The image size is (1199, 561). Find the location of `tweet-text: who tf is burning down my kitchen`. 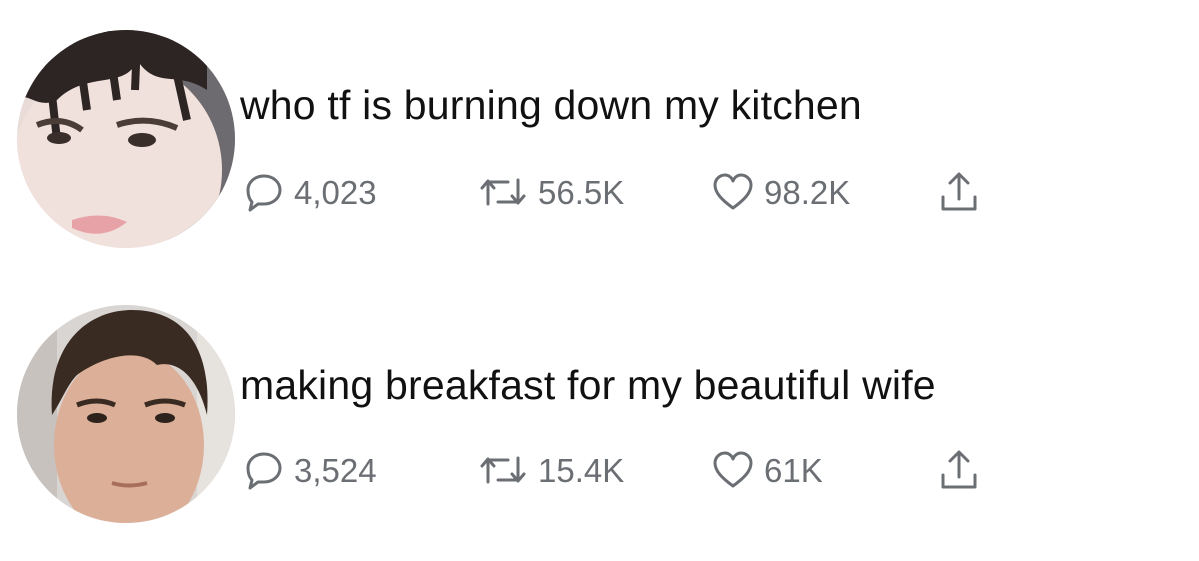

tweet-text: who tf is burning down my kitchen is located at coordinates (551, 105).